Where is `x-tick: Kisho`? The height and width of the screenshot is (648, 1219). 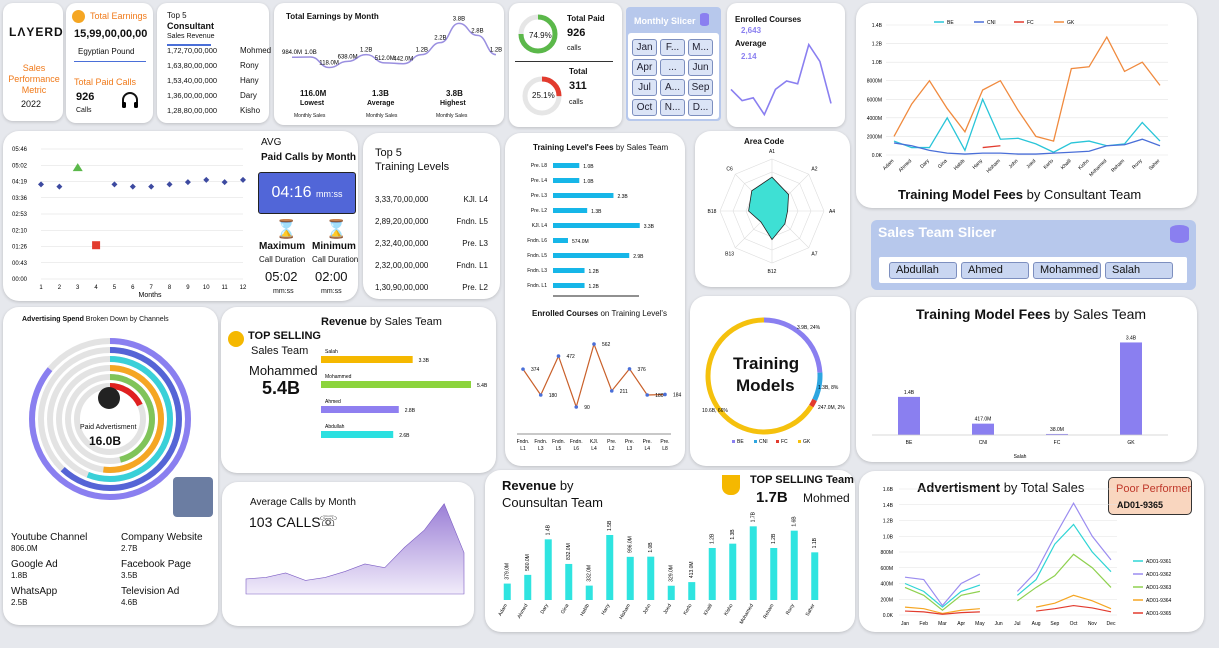
x-tick: Kisho is located at coordinates (1083, 164).